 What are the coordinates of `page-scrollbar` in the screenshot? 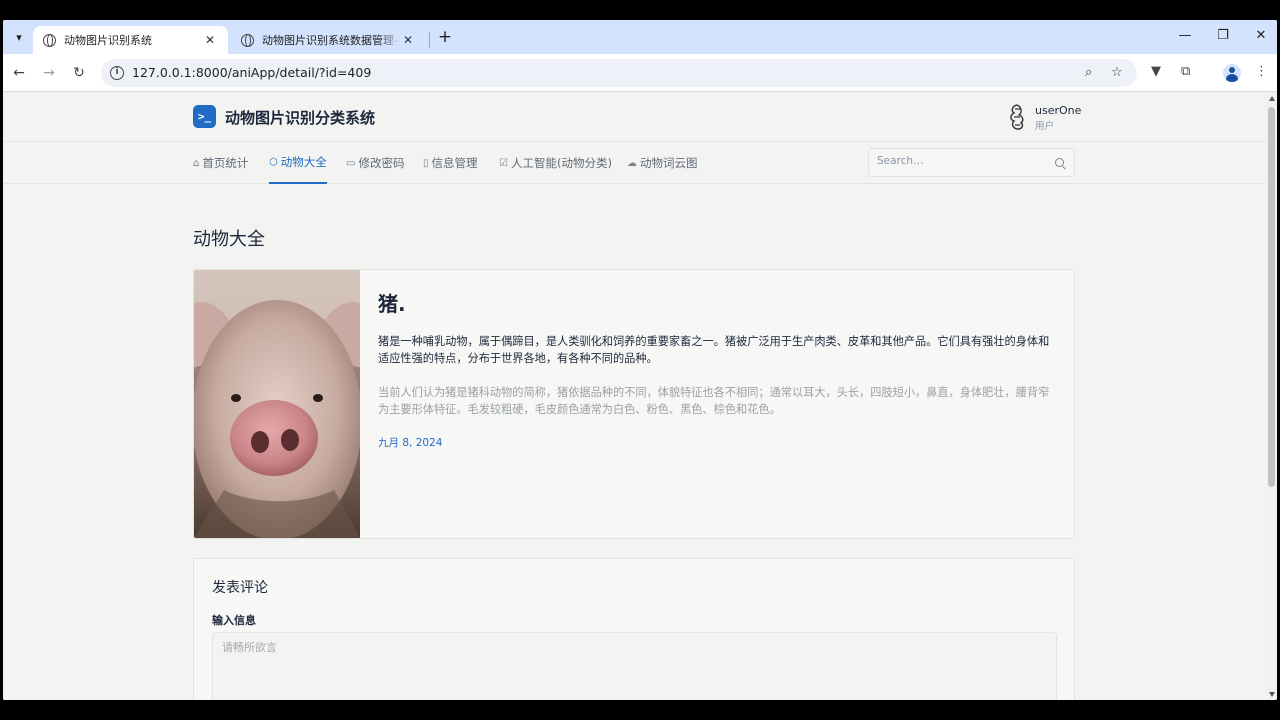 It's located at (1271, 396).